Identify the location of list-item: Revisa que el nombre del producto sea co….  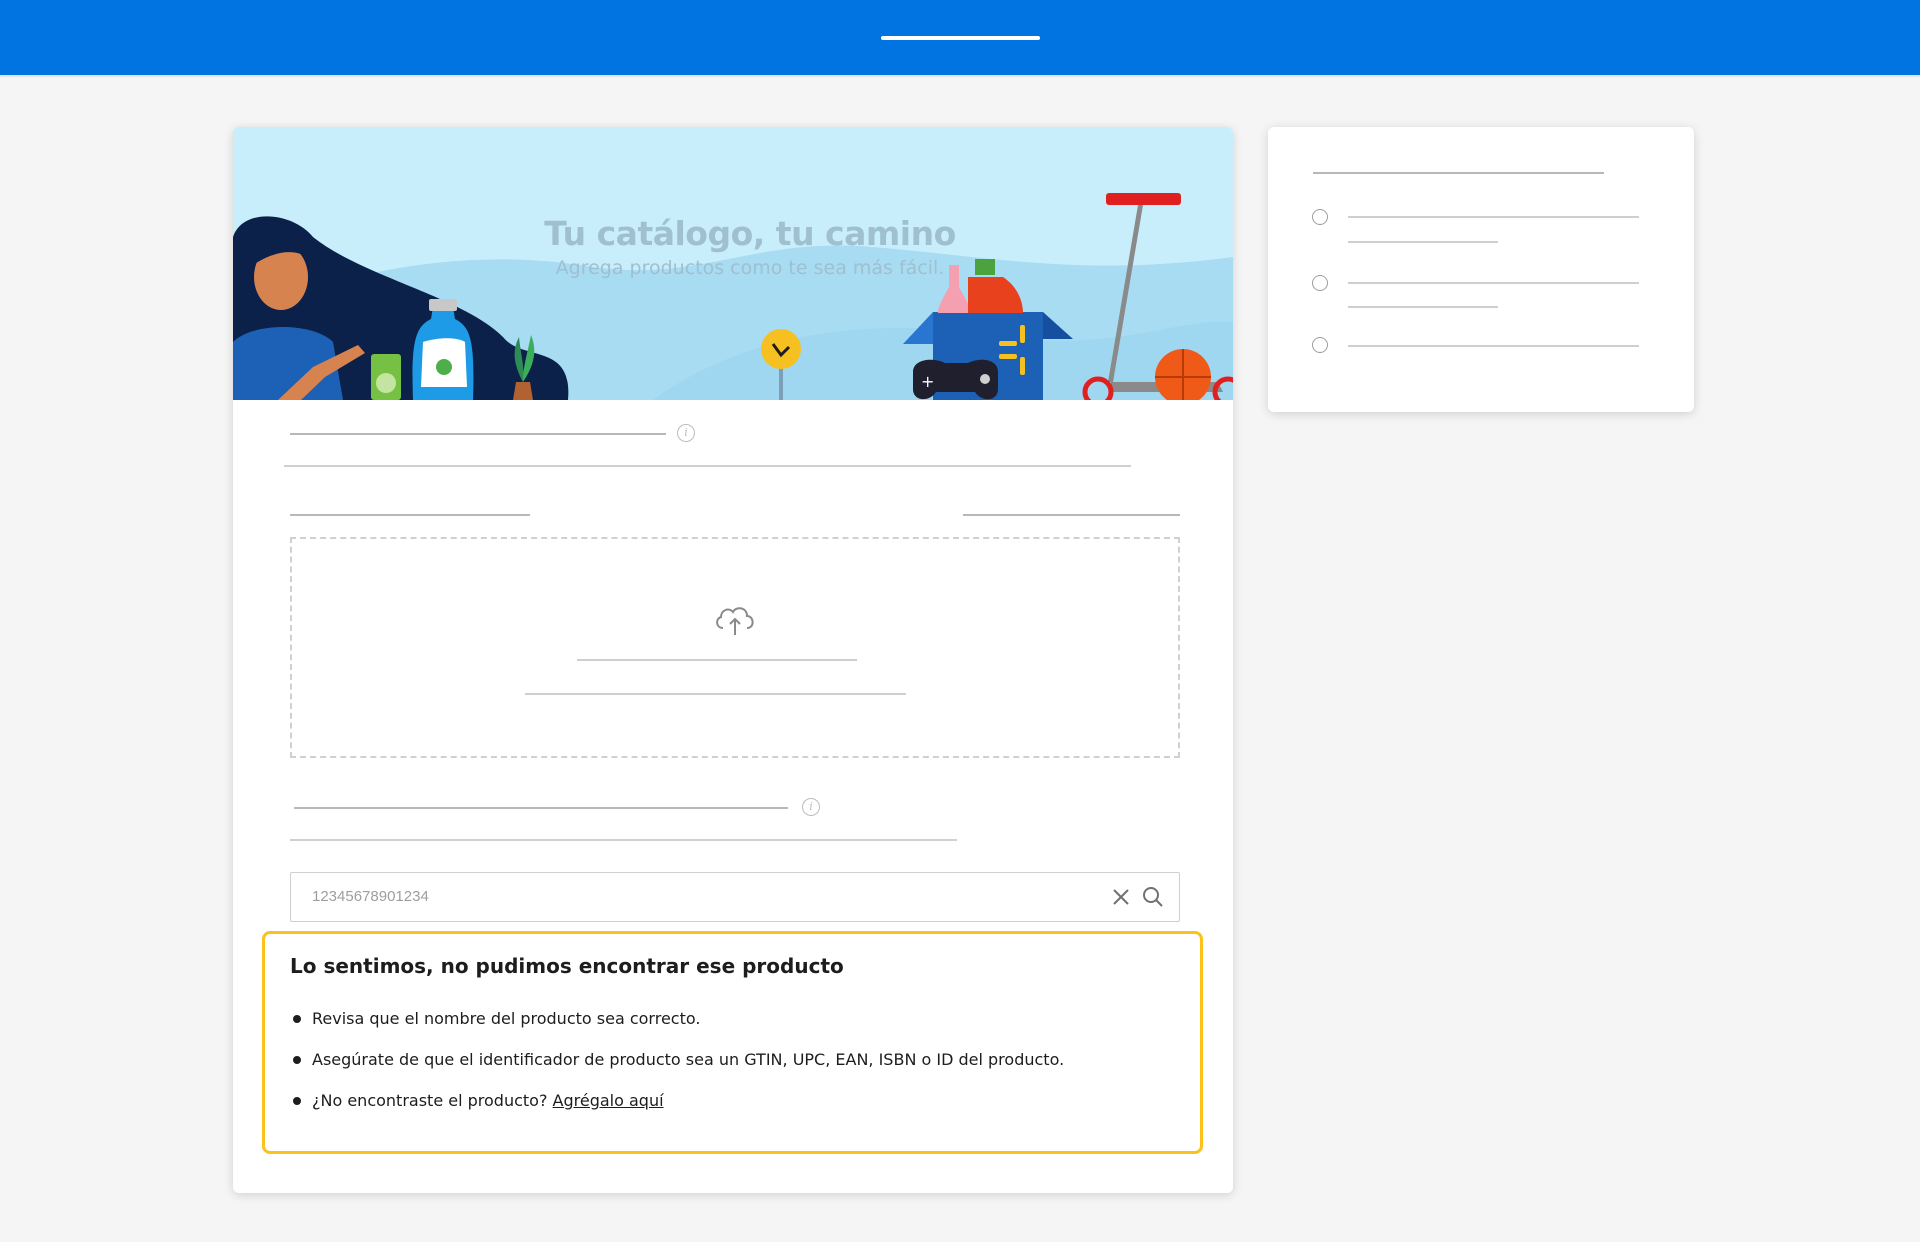
(677, 1029).